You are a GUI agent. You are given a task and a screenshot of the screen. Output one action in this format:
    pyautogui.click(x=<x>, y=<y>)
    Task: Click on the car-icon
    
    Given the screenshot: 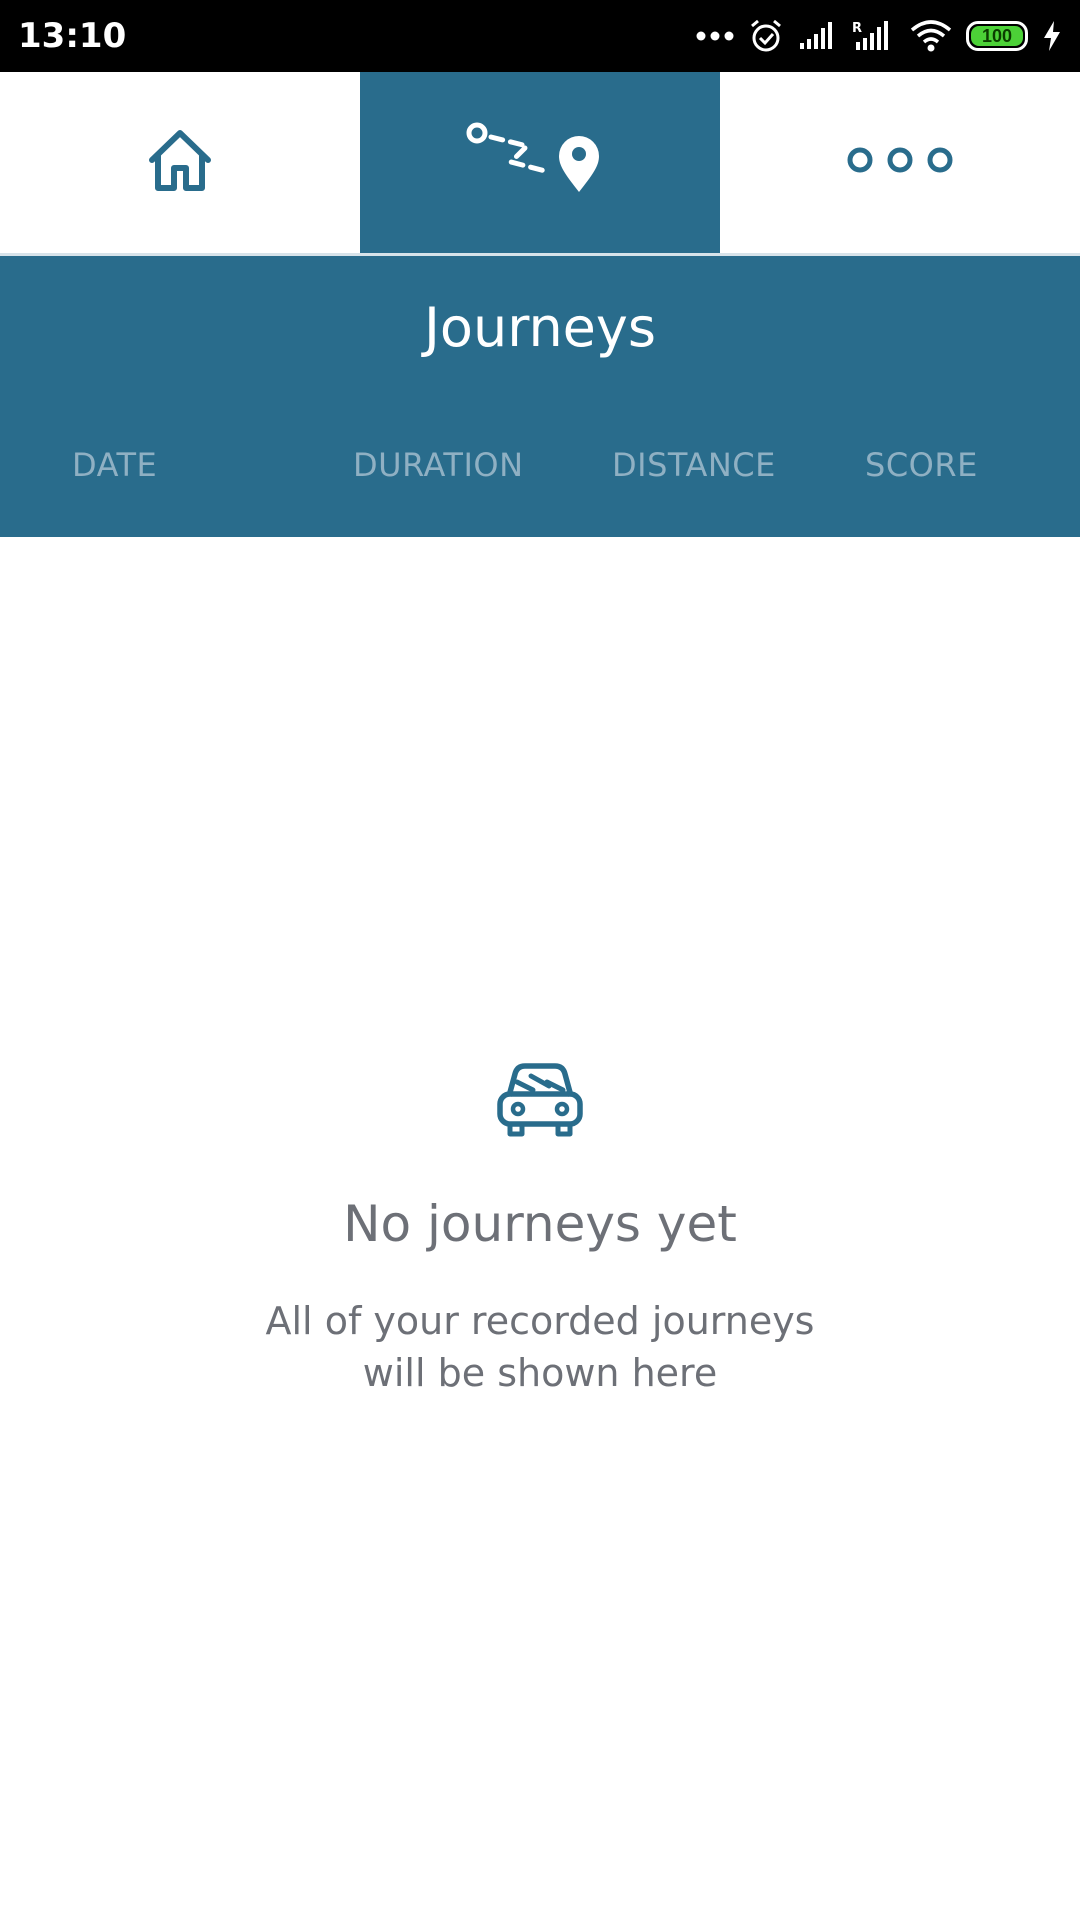 What is the action you would take?
    pyautogui.click(x=540, y=1102)
    